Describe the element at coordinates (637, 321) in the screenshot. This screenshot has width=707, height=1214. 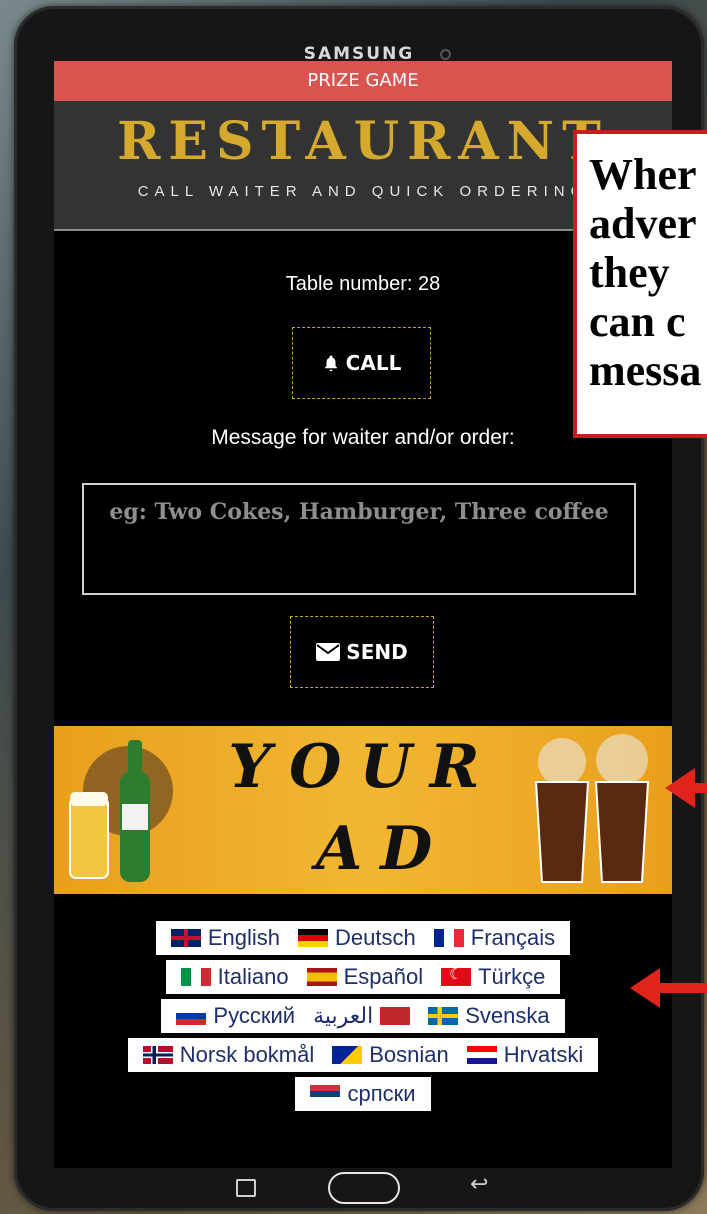
I see `callout-line: can c` at that location.